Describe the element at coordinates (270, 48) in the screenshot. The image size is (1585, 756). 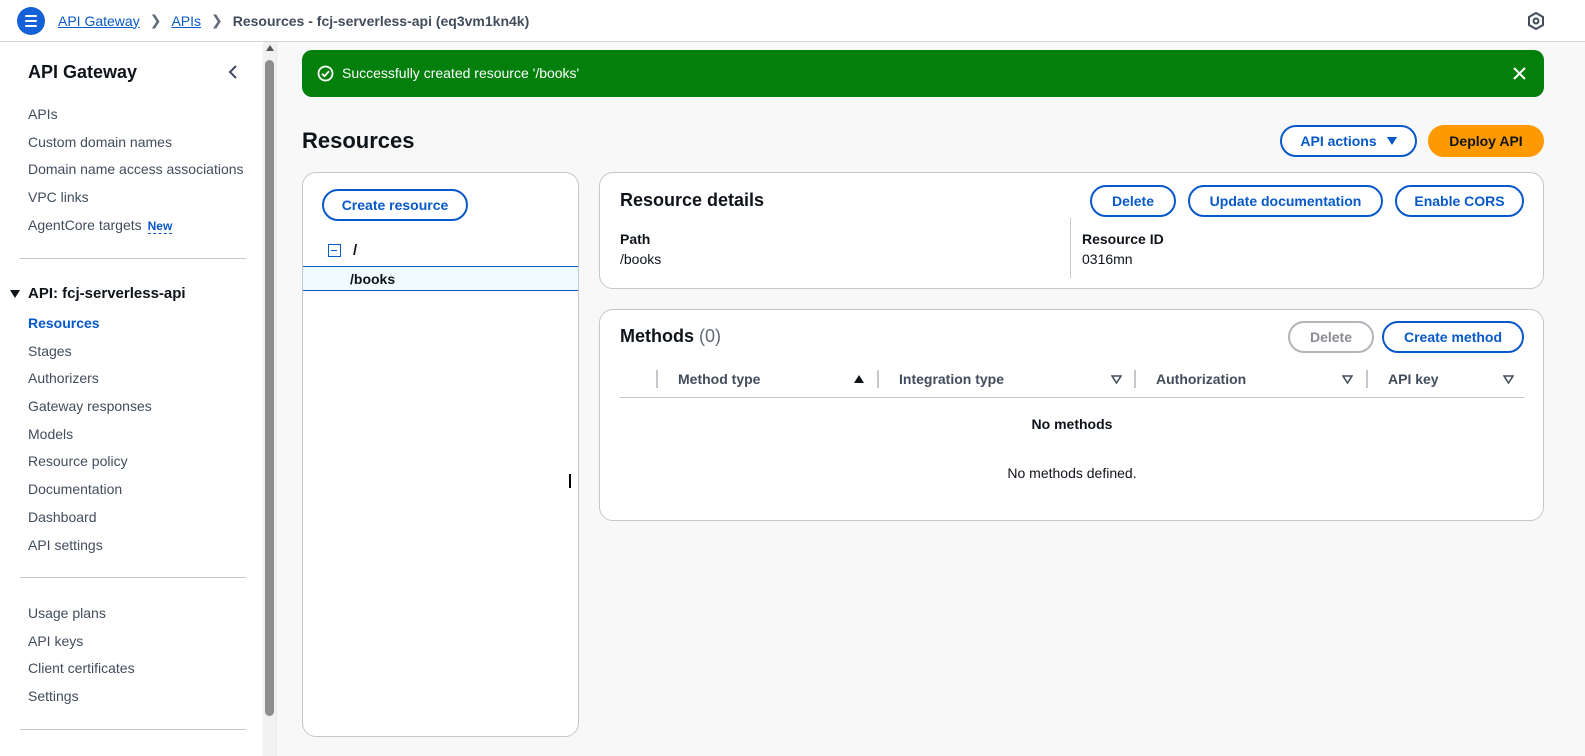
I see `scroll-up-arrow-icon` at that location.